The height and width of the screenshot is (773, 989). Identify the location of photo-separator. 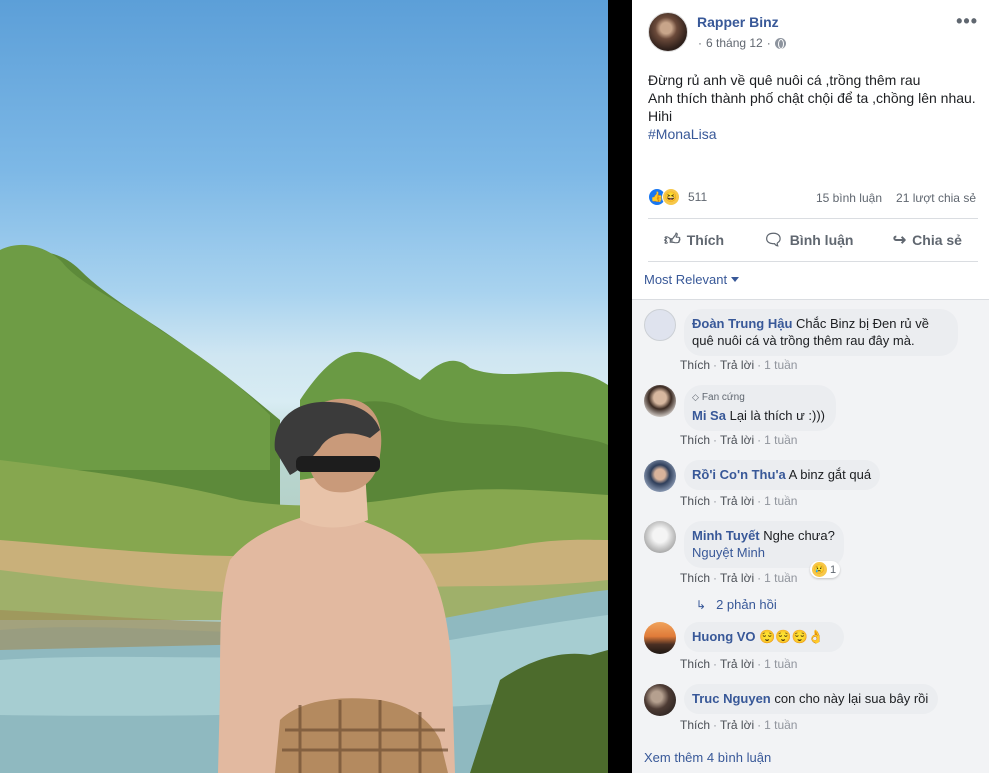
(620, 386).